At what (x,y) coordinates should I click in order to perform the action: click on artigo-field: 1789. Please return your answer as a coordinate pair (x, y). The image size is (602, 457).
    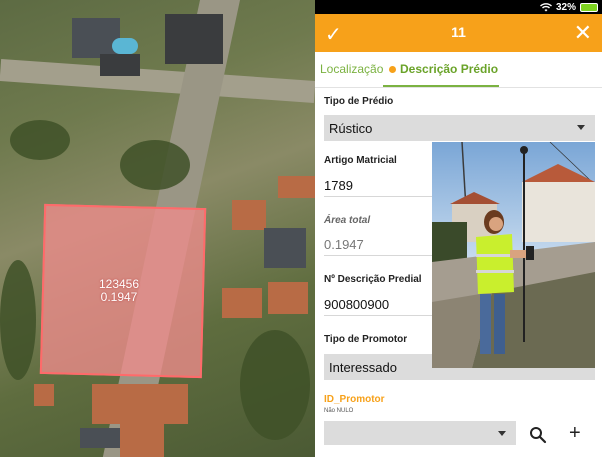
    Looking at the image, I should click on (338, 185).